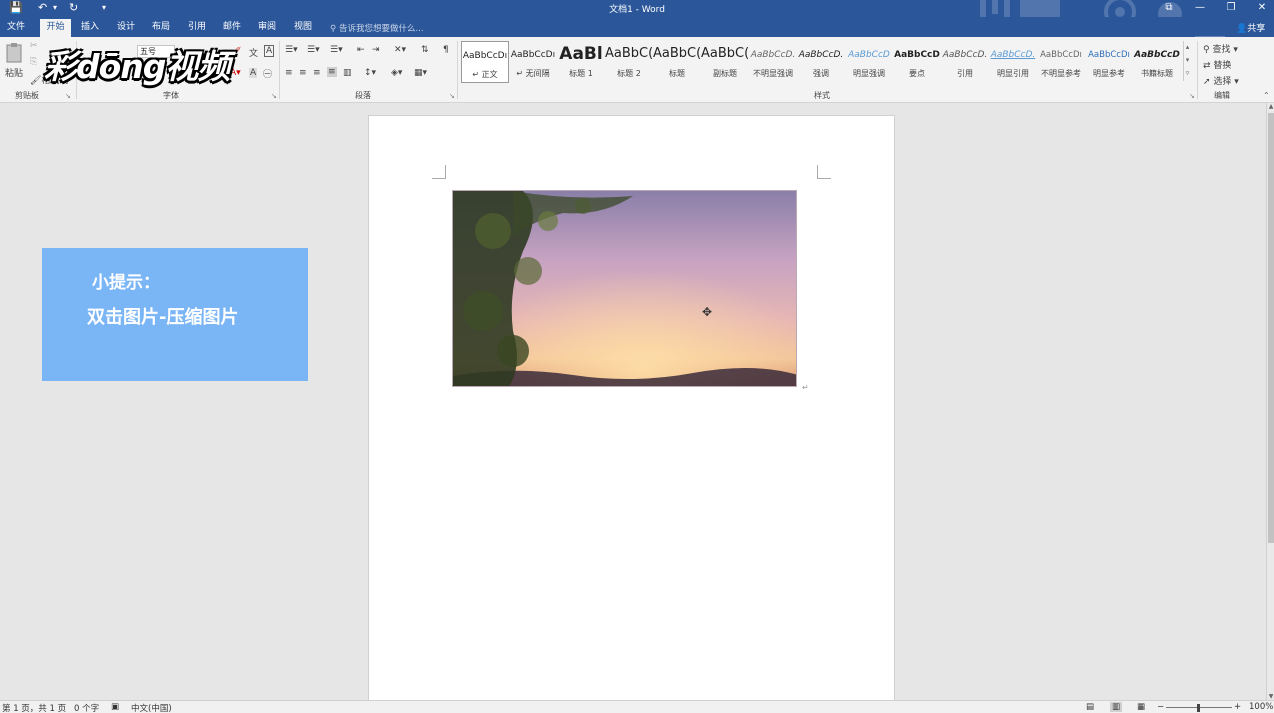  Describe the element at coordinates (253, 52) in the screenshot. I see `phonetic-icon: 文` at that location.